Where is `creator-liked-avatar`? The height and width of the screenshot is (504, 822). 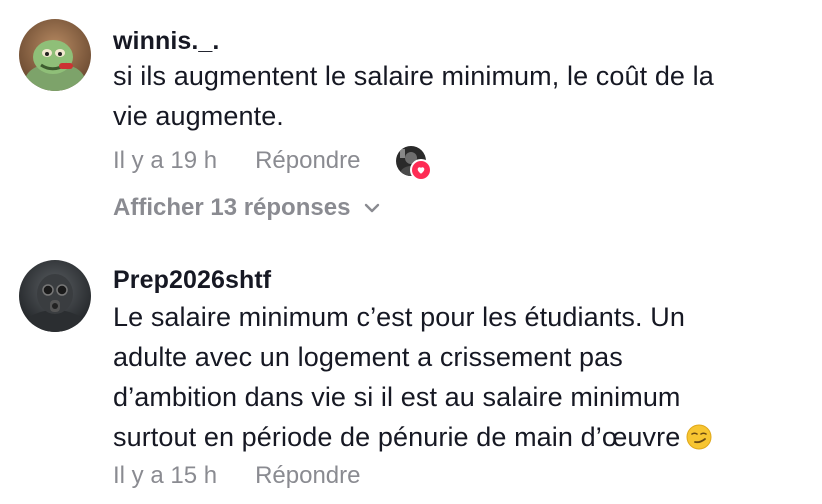 creator-liked-avatar is located at coordinates (414, 163).